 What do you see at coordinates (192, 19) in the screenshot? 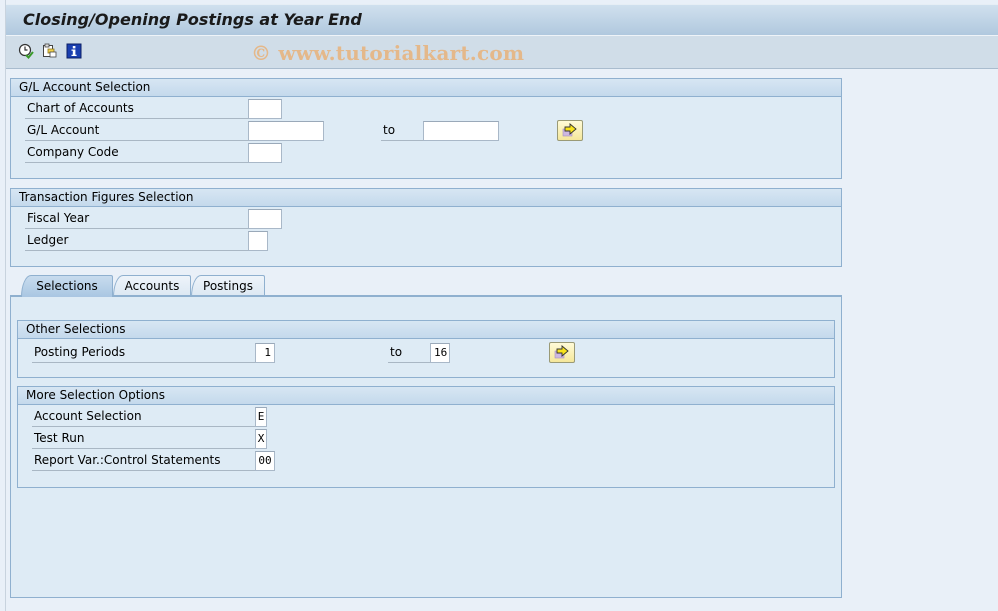
I see `page-title: Closing/Opening Postings at Year End` at bounding box center [192, 19].